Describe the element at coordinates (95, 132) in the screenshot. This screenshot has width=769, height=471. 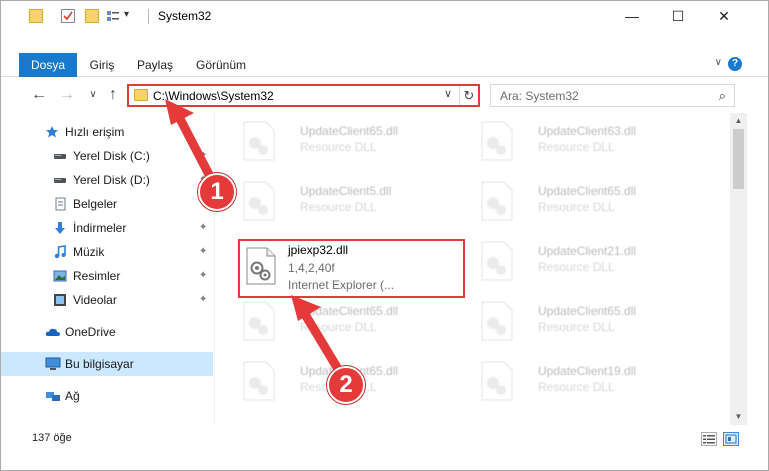
I see `sidebar-item-label: Hızlı erişim` at that location.